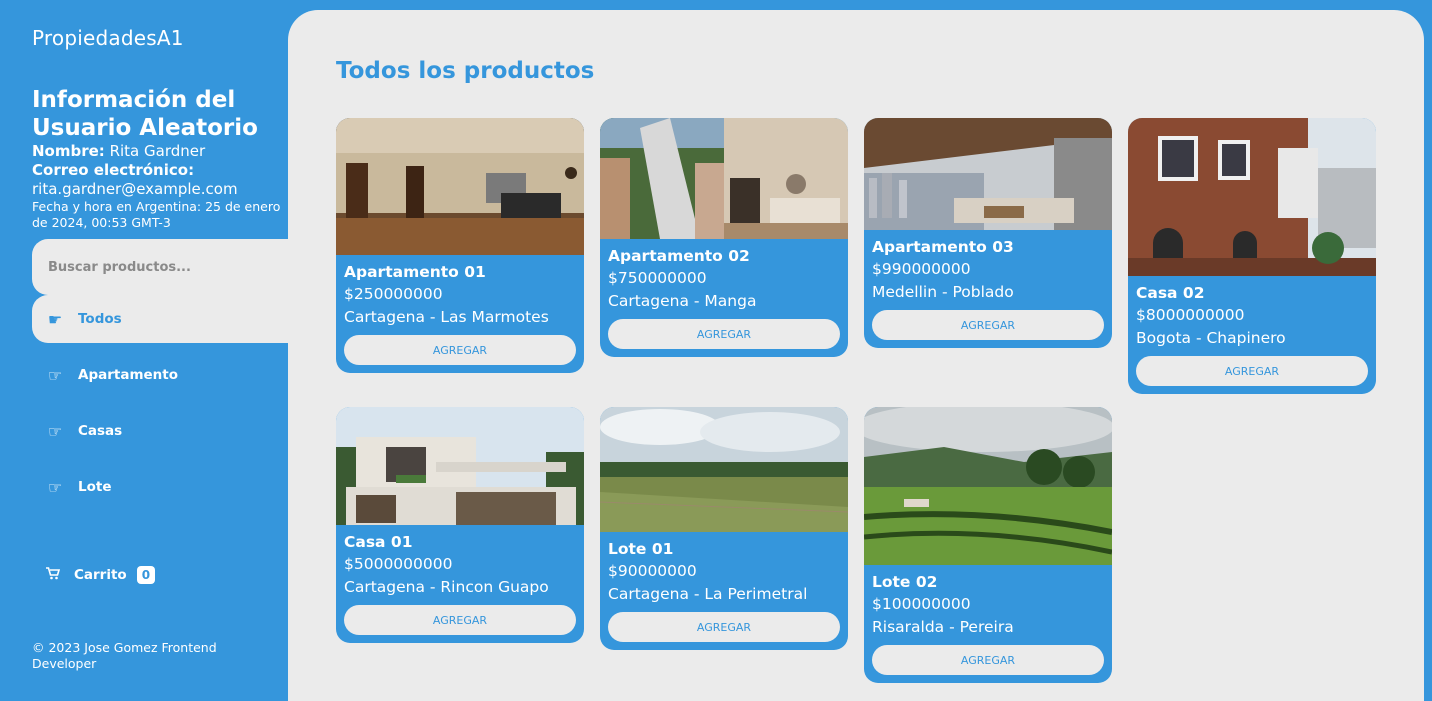 This screenshot has height=701, width=1432. Describe the element at coordinates (460, 466) in the screenshot. I see `product-image-modern-house` at that location.